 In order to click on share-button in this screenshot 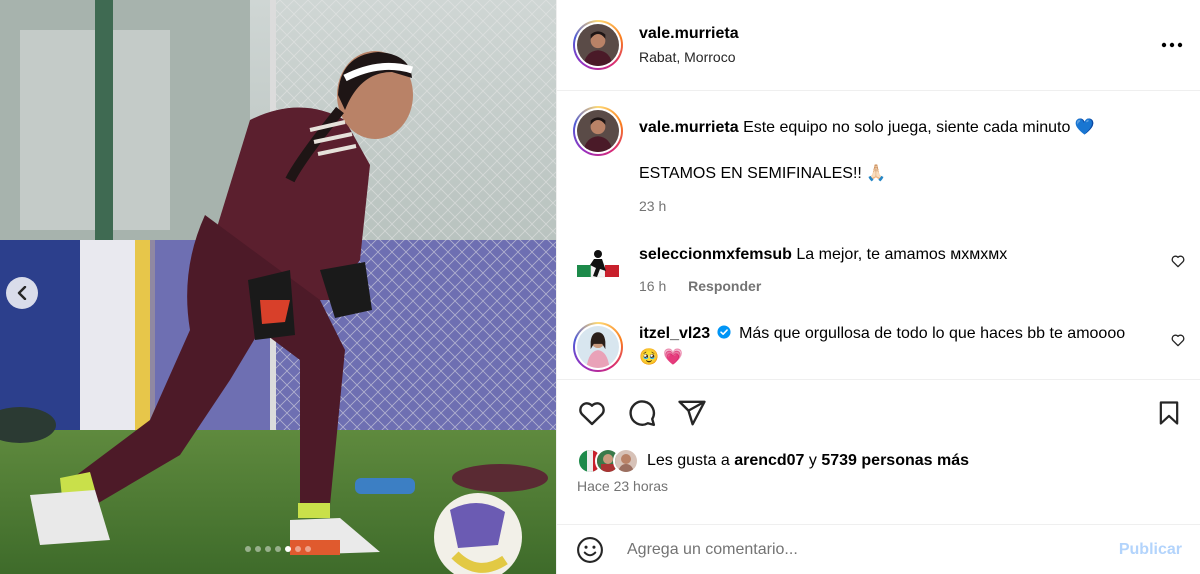, I will do `click(692, 413)`.